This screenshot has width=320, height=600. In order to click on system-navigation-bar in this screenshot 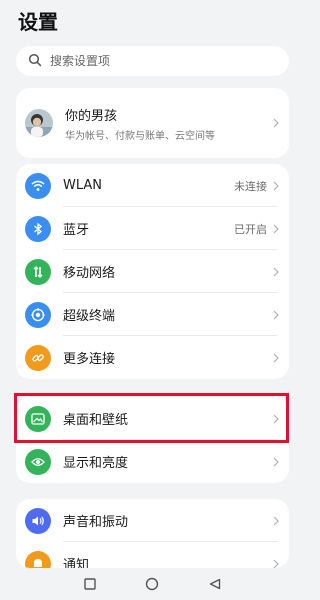, I will do `click(152, 584)`.